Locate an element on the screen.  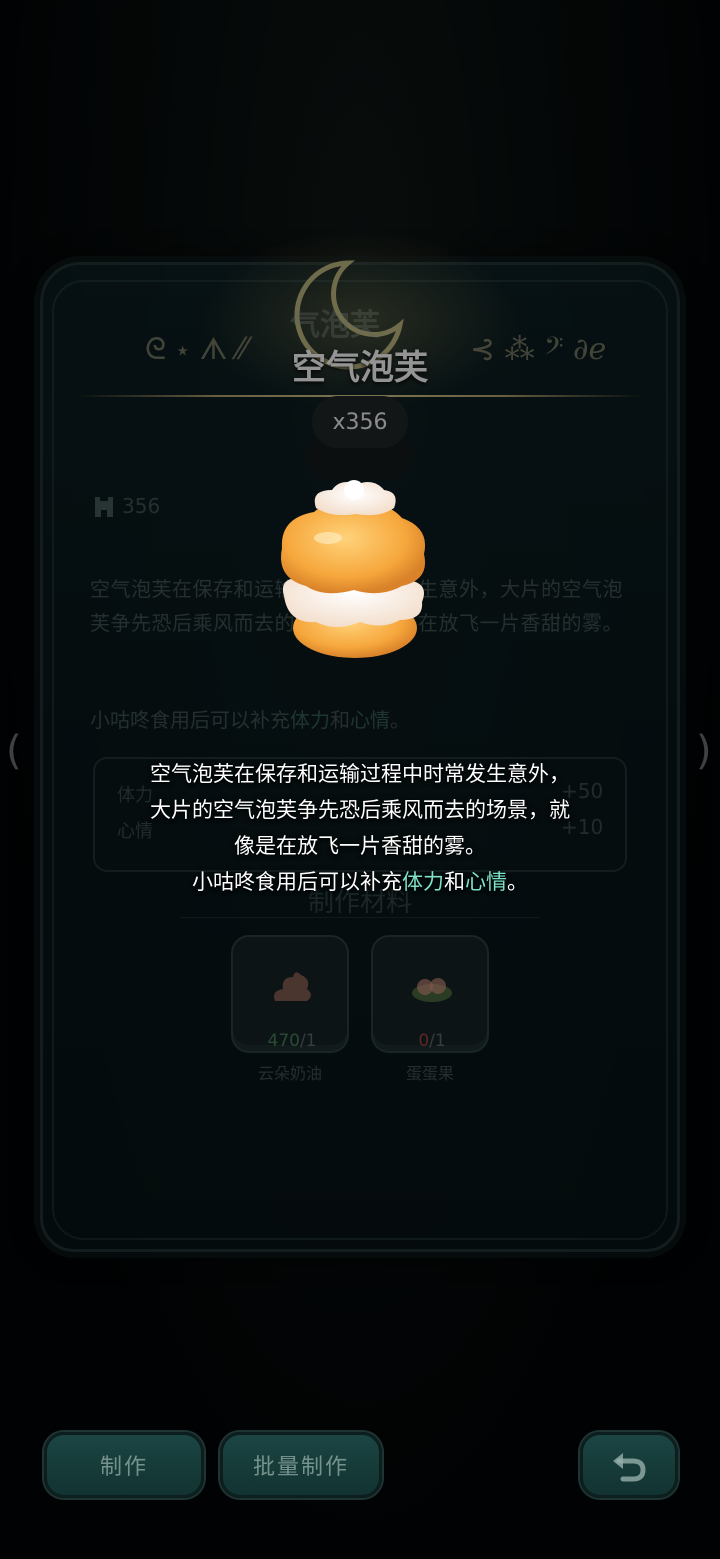
item-title: 空气泡芙 is located at coordinates (360, 368).